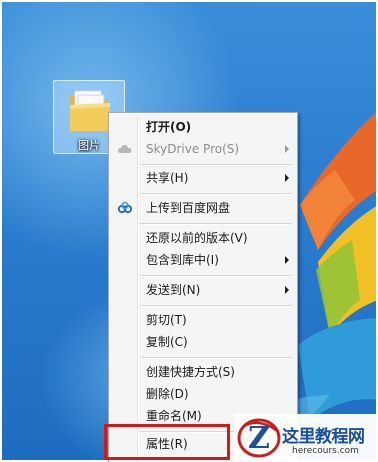 Image resolution: width=378 pixels, height=462 pixels. What do you see at coordinates (197, 238) in the screenshot?
I see `menu-item-label: 还原以前的版本(V)` at bounding box center [197, 238].